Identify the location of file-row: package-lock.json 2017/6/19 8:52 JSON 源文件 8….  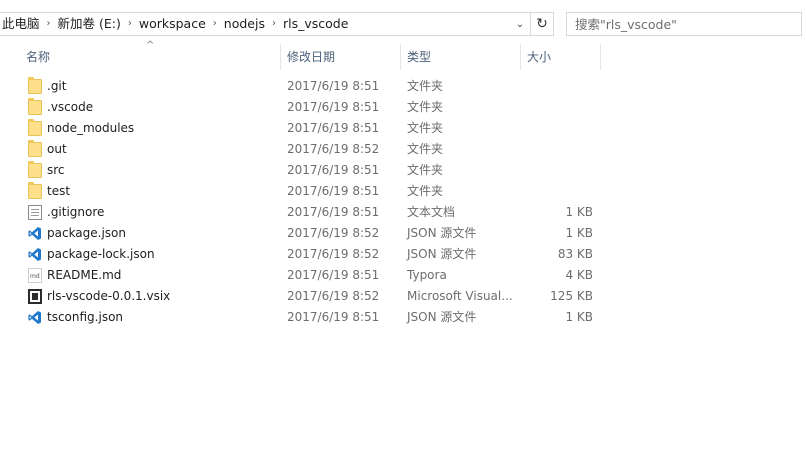
(403, 254).